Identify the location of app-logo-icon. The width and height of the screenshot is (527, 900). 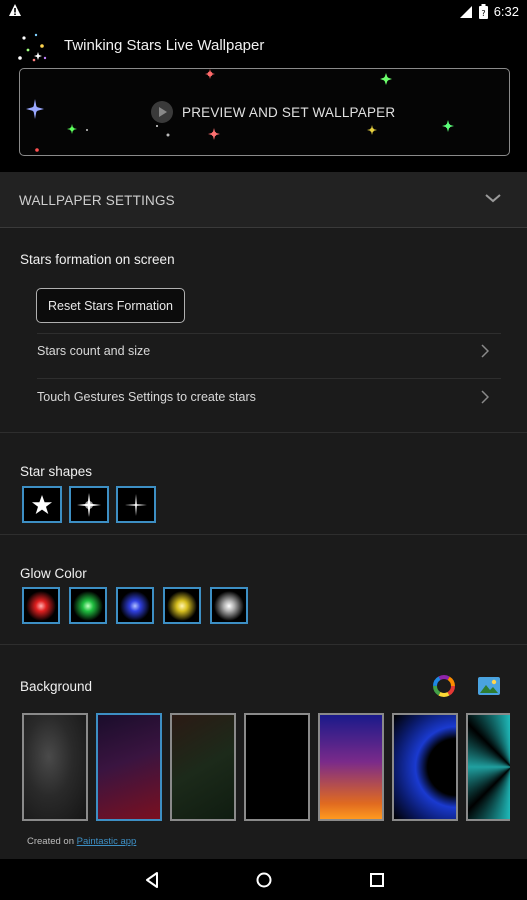
(32, 47).